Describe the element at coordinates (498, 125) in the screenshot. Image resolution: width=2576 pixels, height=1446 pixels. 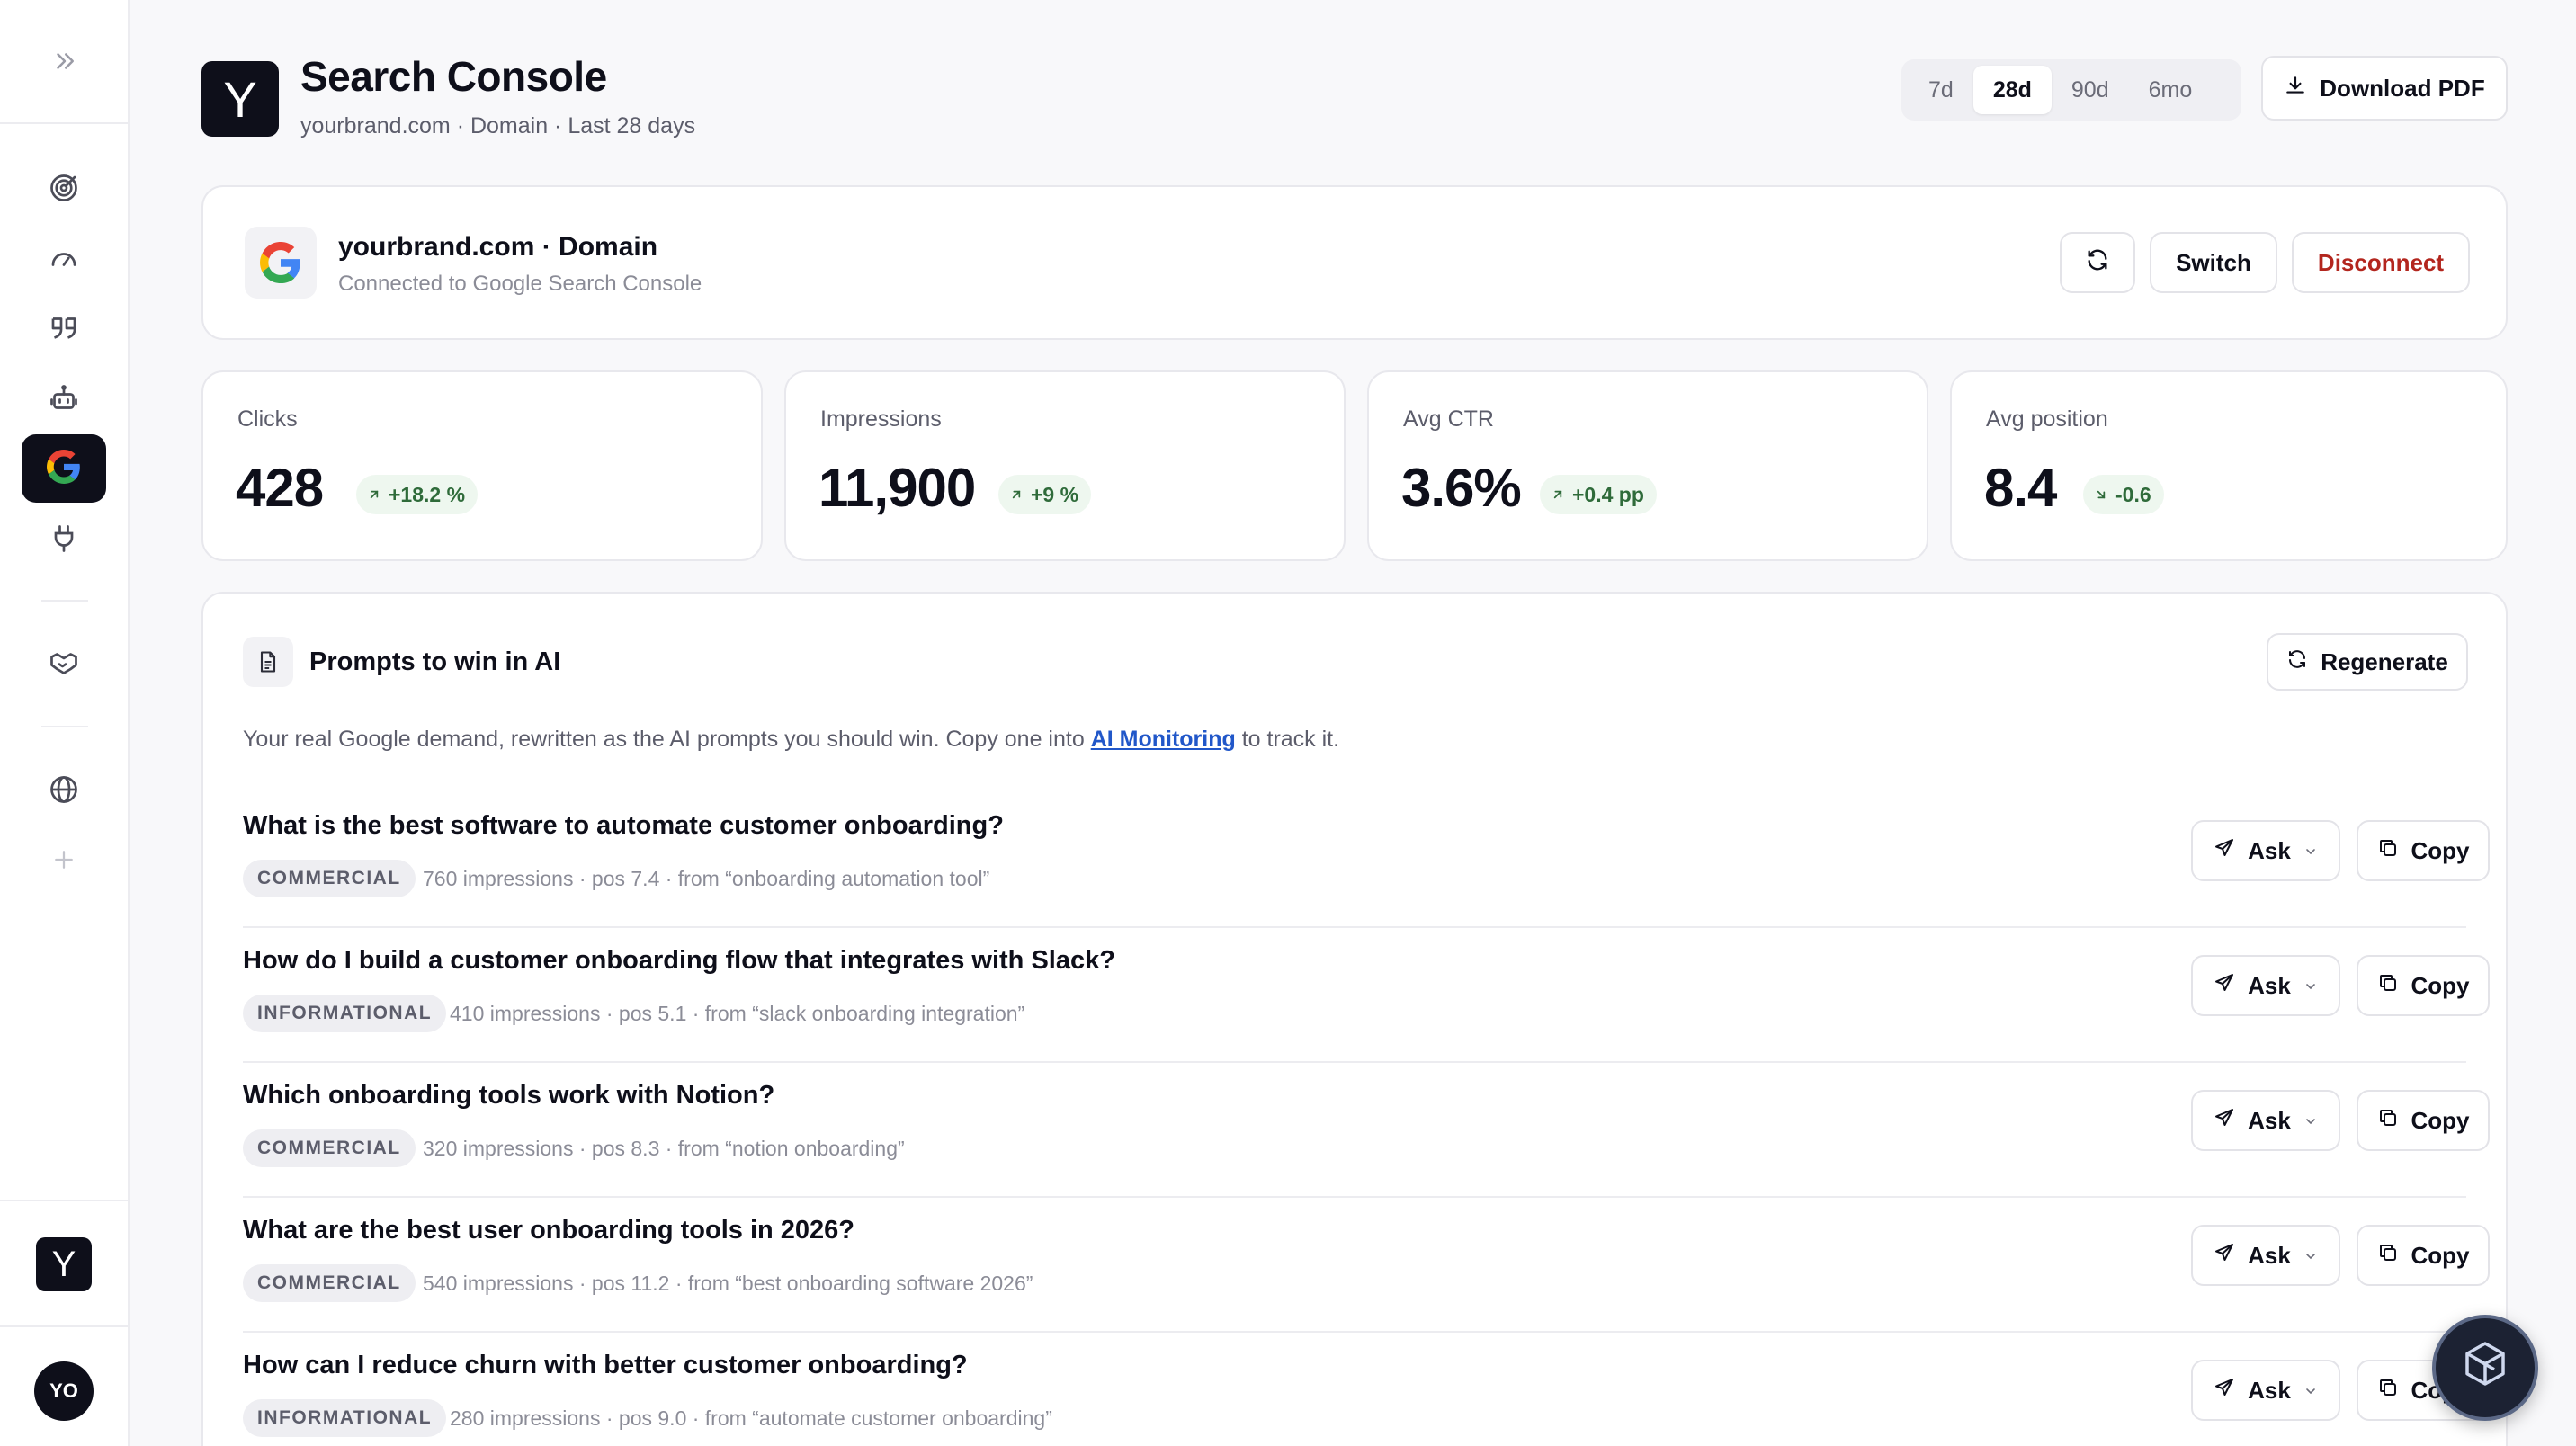
I see `page-subtitle: yourbrand.com · Domain · Last 28 days` at that location.